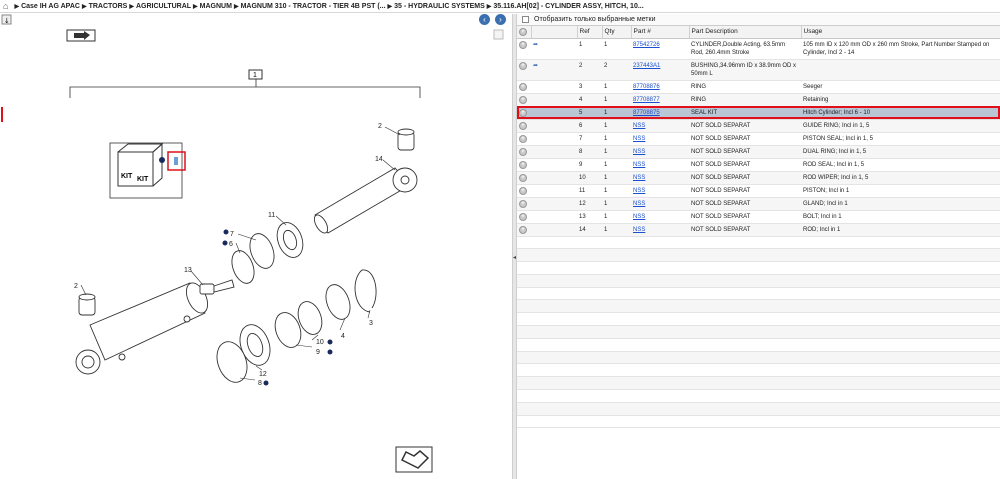 Image resolution: width=1000 pixels, height=479 pixels. What do you see at coordinates (900, 32) in the screenshot?
I see `col-usage: Usage` at bounding box center [900, 32].